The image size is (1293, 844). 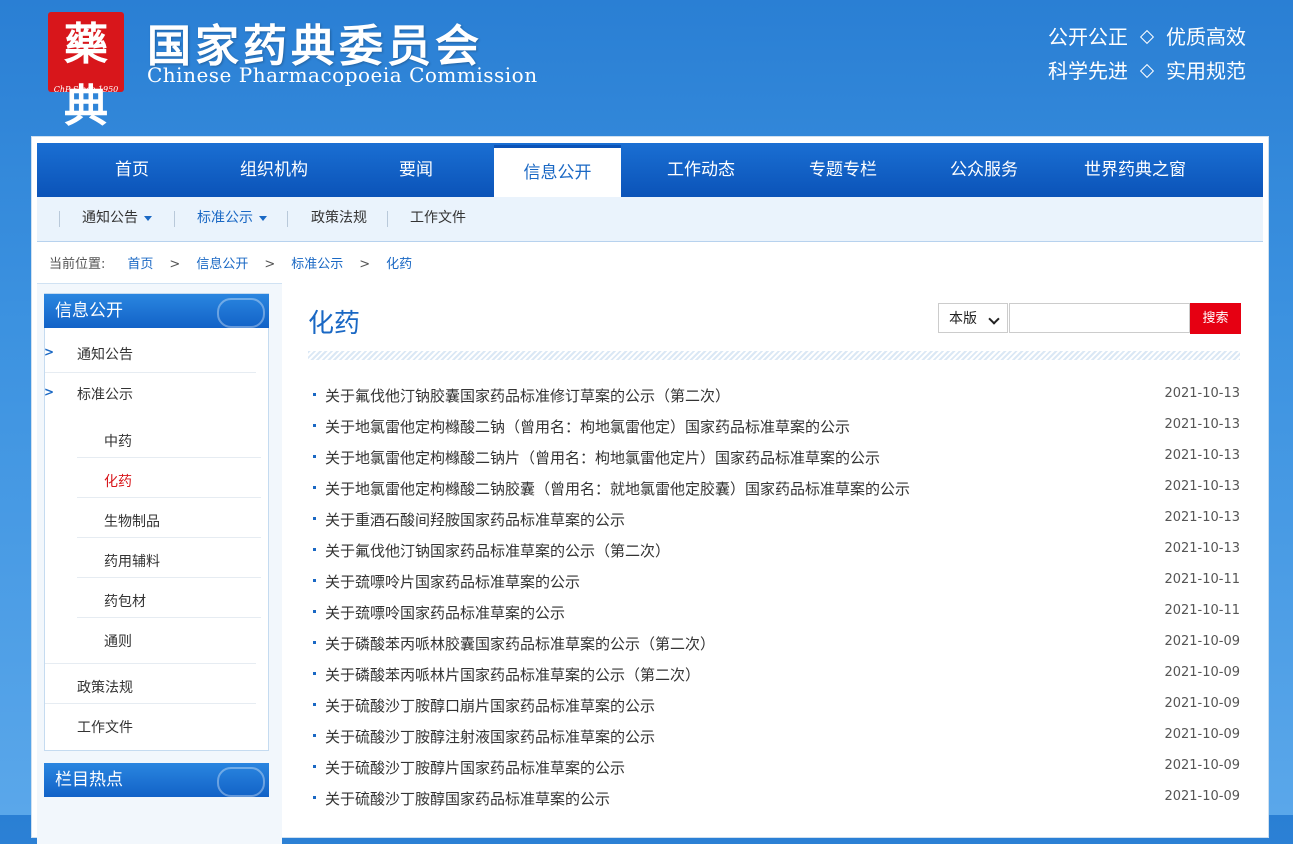 I want to click on sidebar-subitem-biologics: 生物制品, so click(x=132, y=521).